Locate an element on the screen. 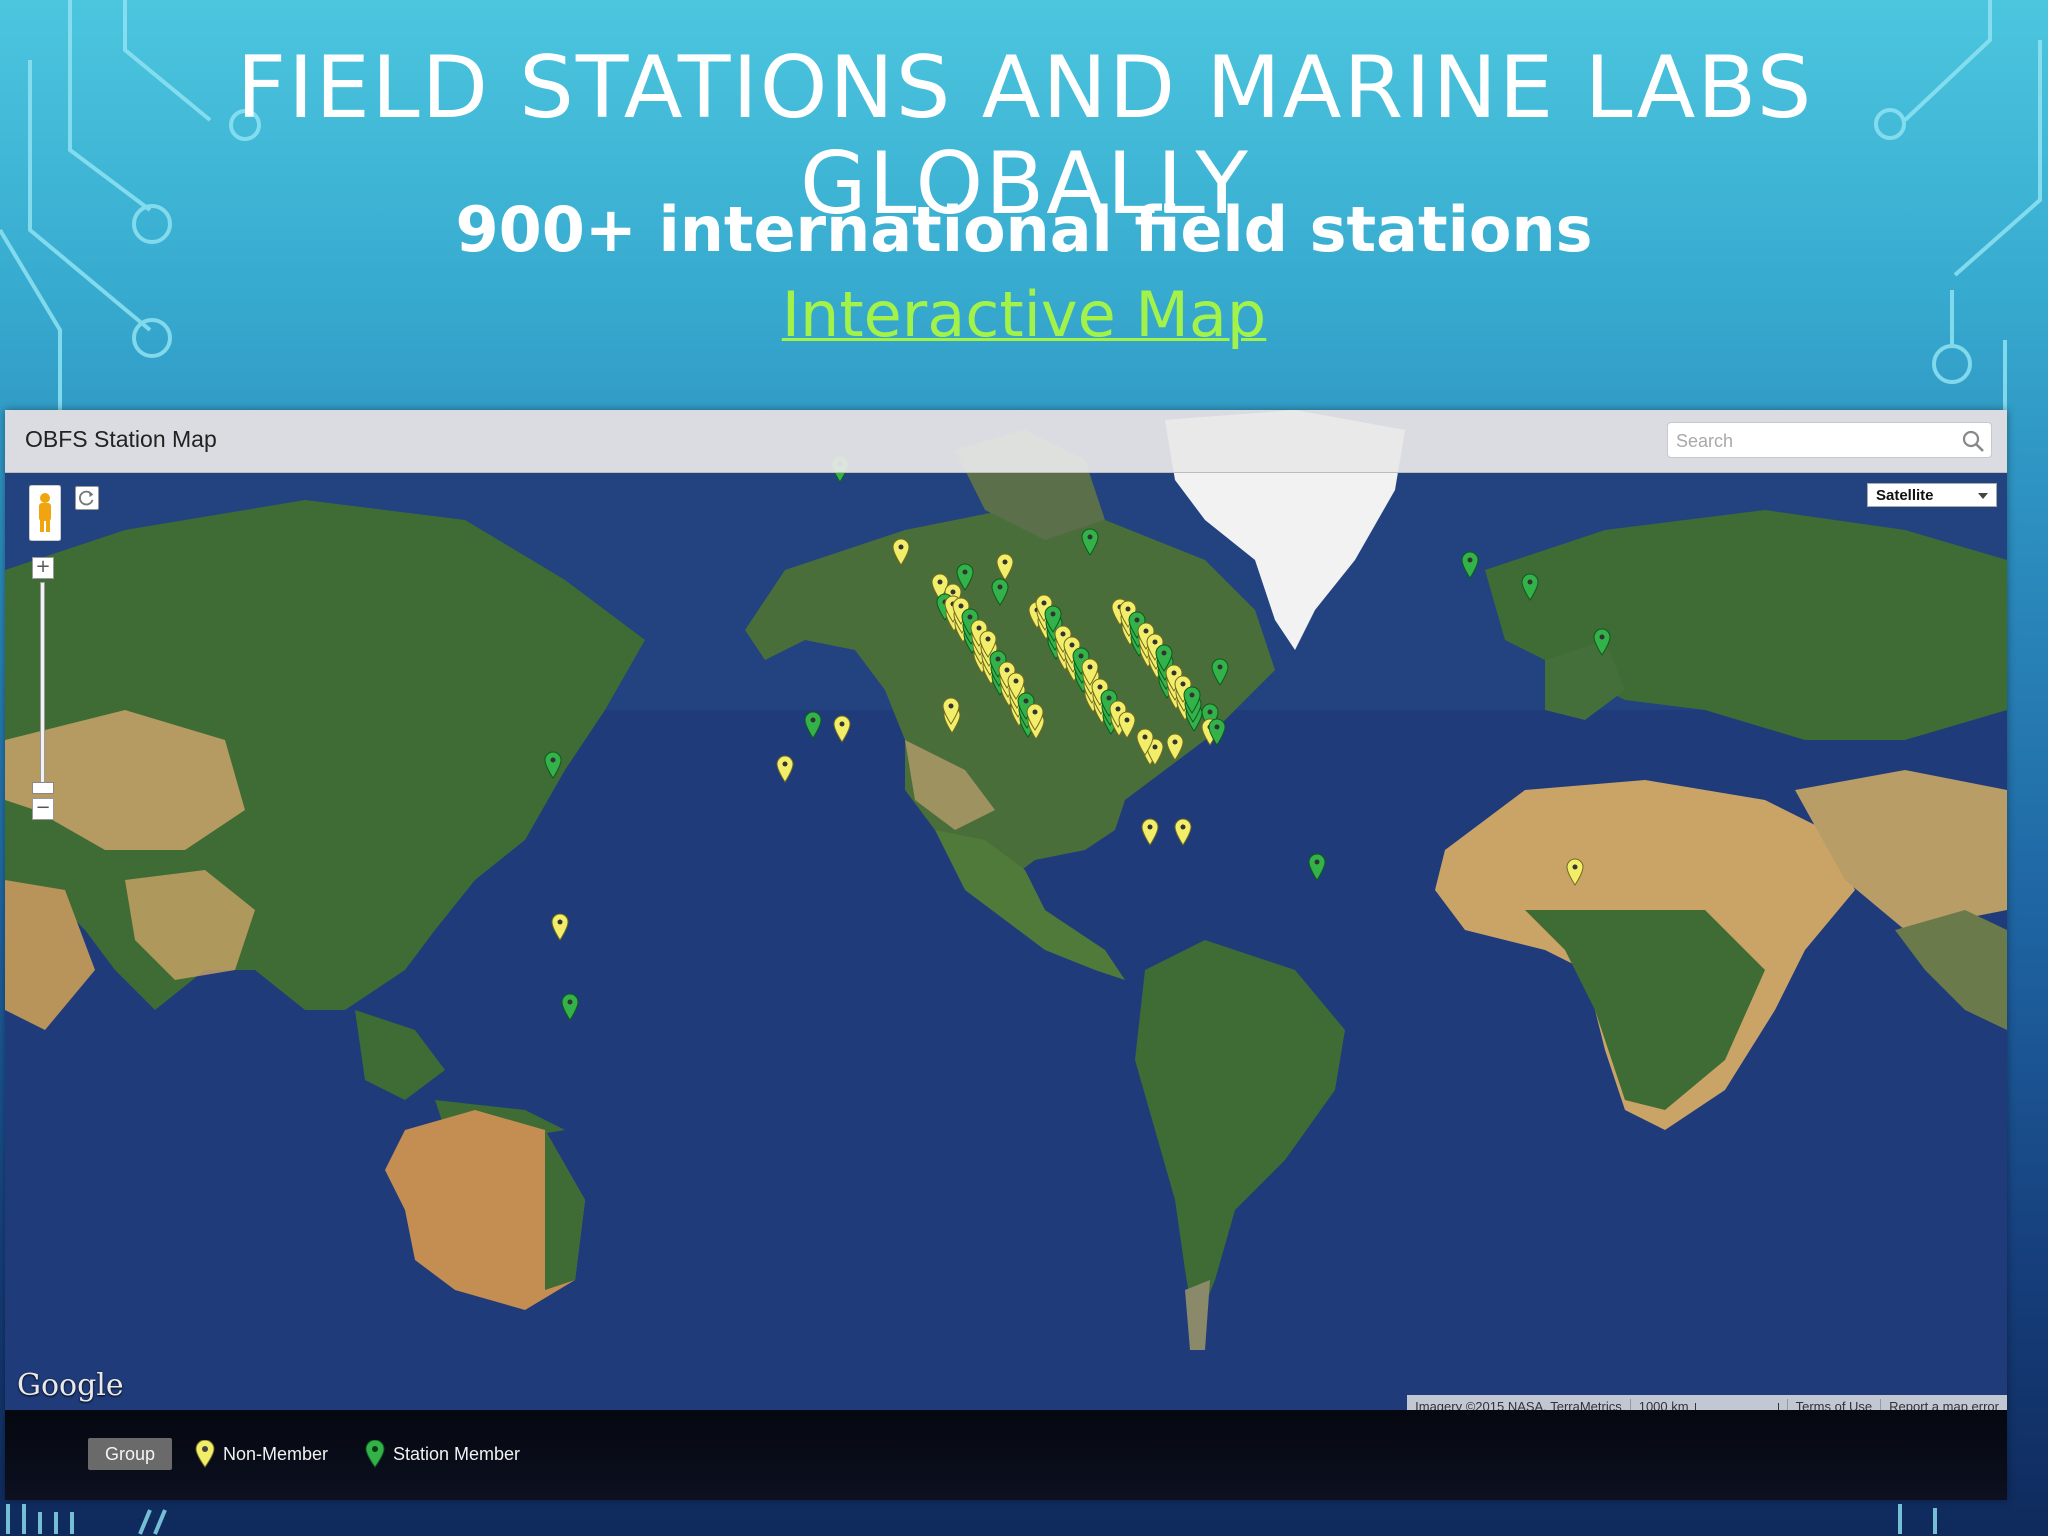 The image size is (2048, 1536). rotate-icon is located at coordinates (87, 498).